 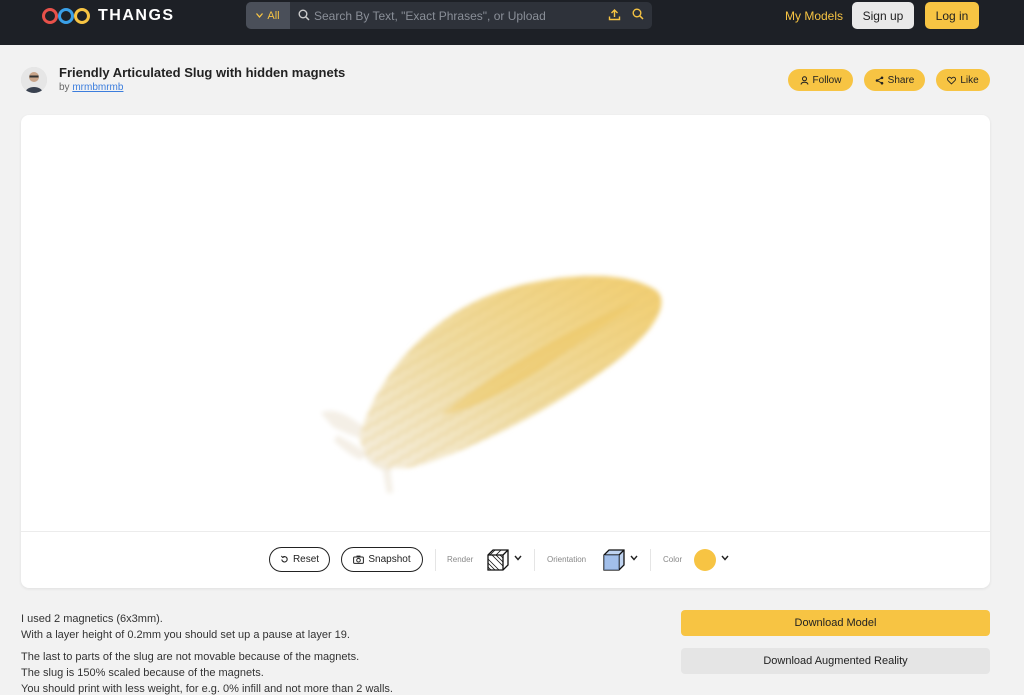 I want to click on follow-button: Follow, so click(x=820, y=80).